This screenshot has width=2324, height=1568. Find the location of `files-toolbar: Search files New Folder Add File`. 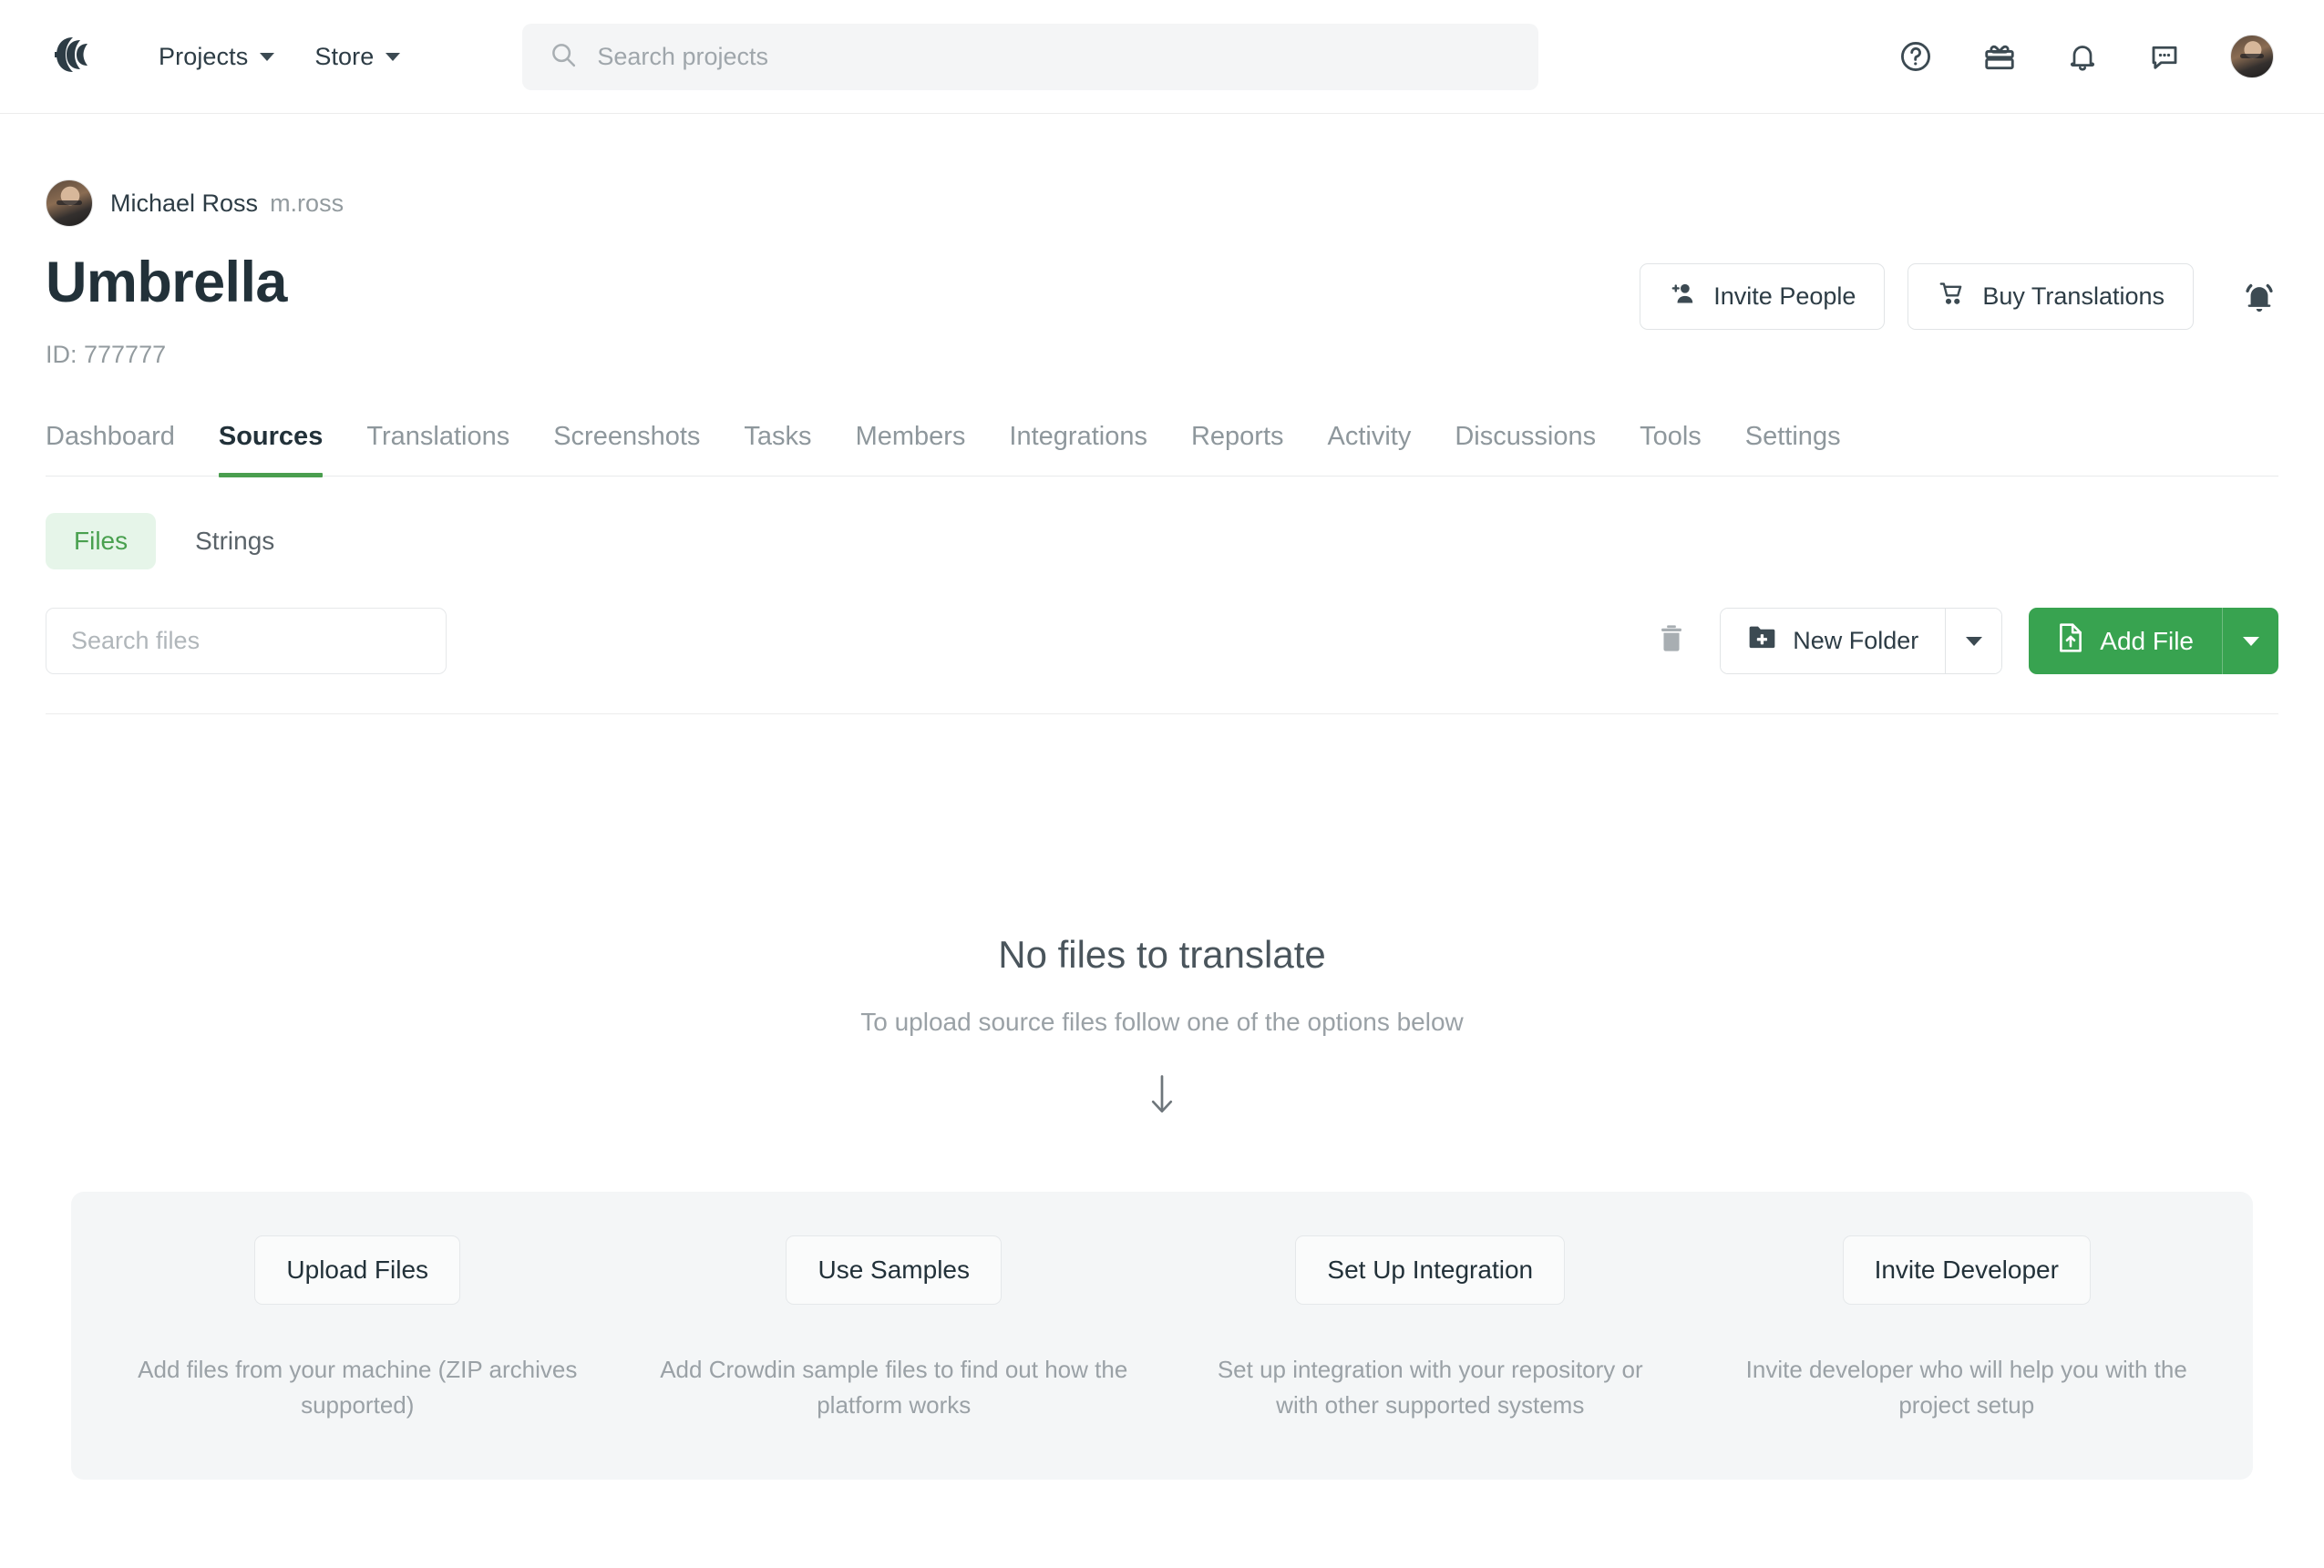

files-toolbar: Search files New Folder Add File is located at coordinates (1162, 661).